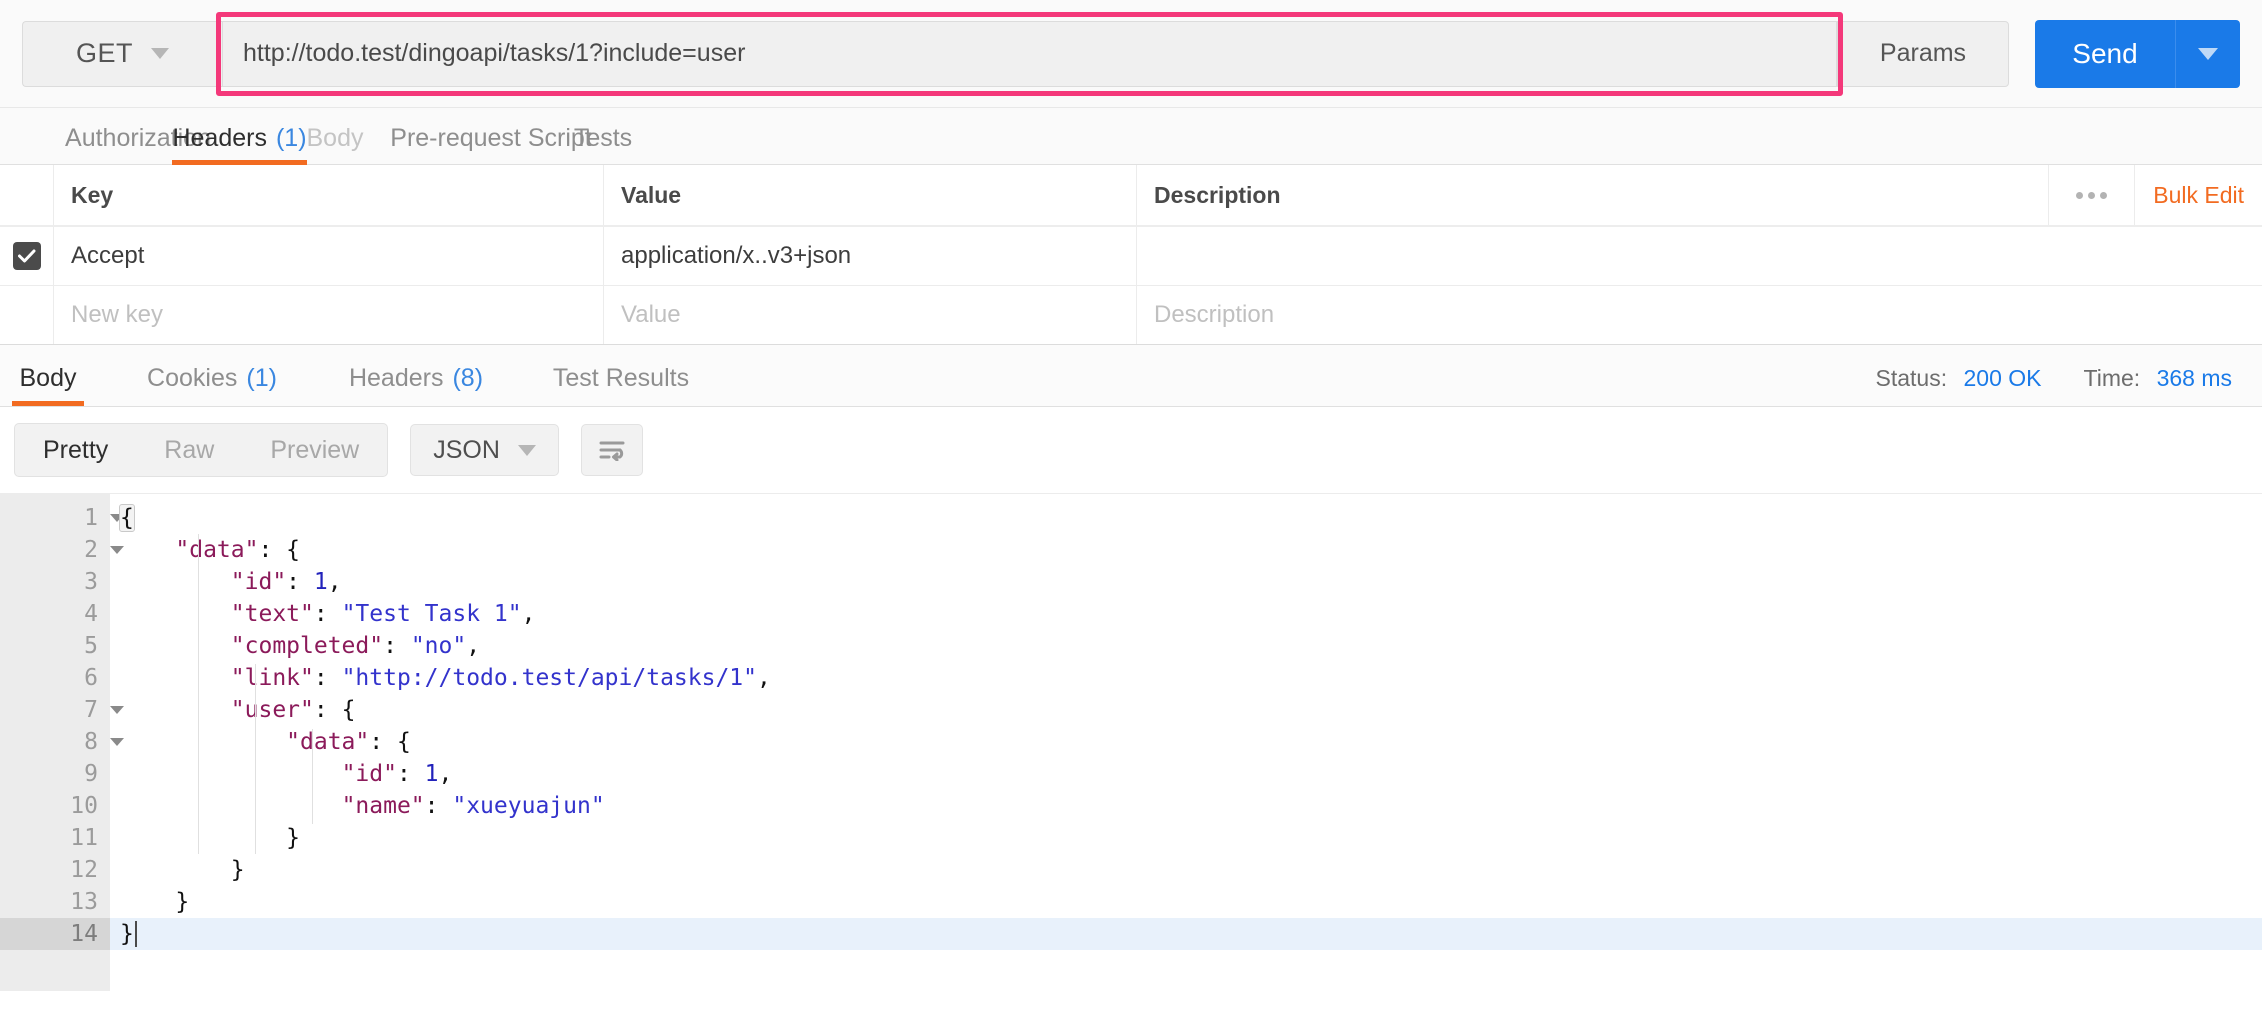  I want to click on url-input-wrapper, so click(1029, 53).